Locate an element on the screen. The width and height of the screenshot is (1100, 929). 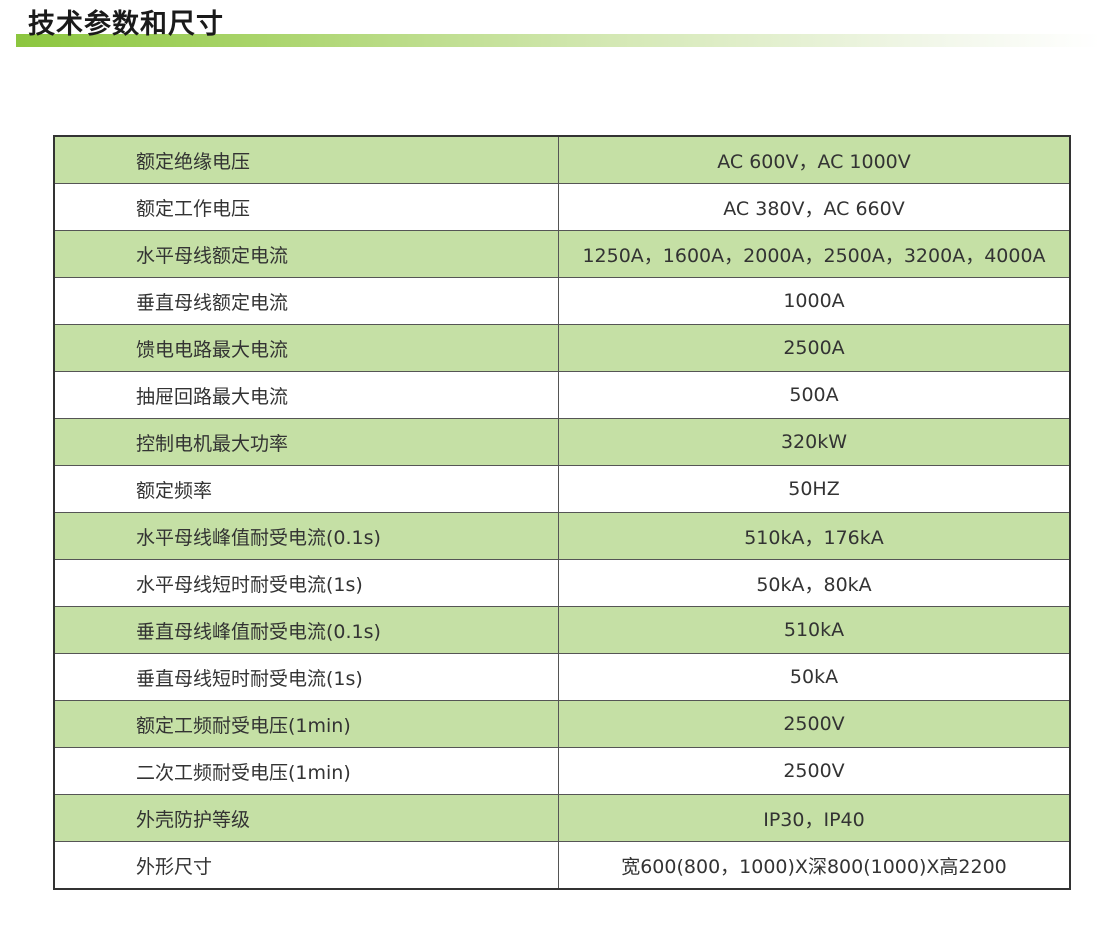
spec-value: 1000A is located at coordinates (814, 301).